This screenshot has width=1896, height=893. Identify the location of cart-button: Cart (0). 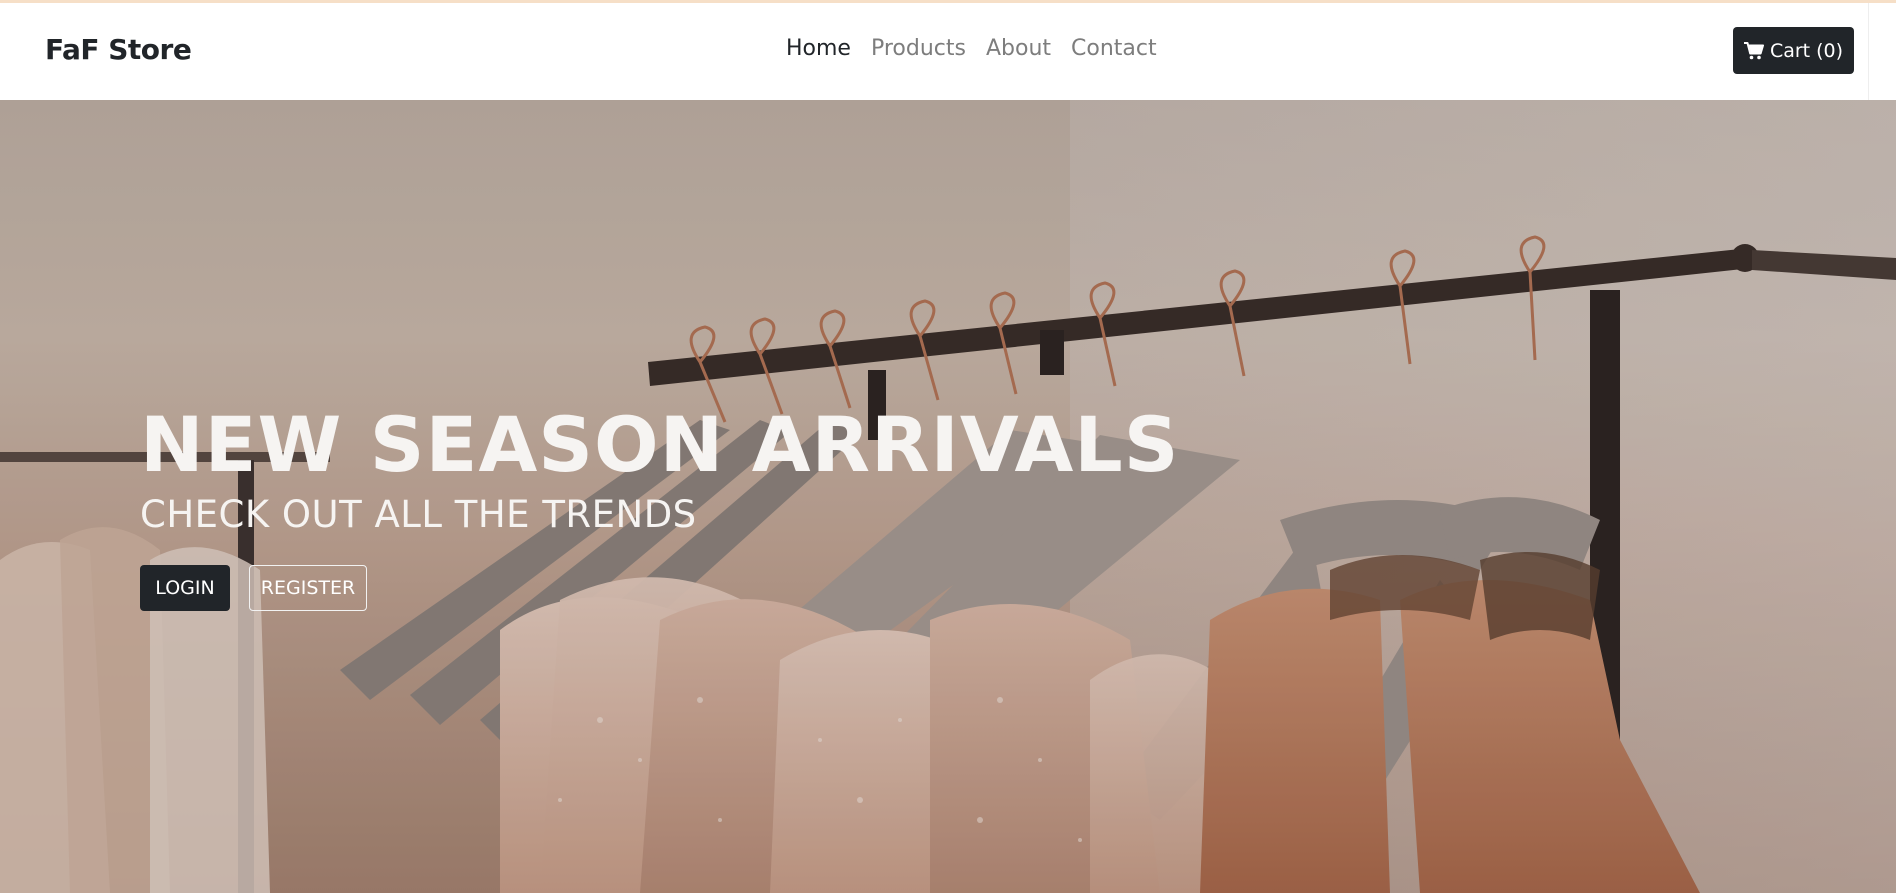
(1793, 50).